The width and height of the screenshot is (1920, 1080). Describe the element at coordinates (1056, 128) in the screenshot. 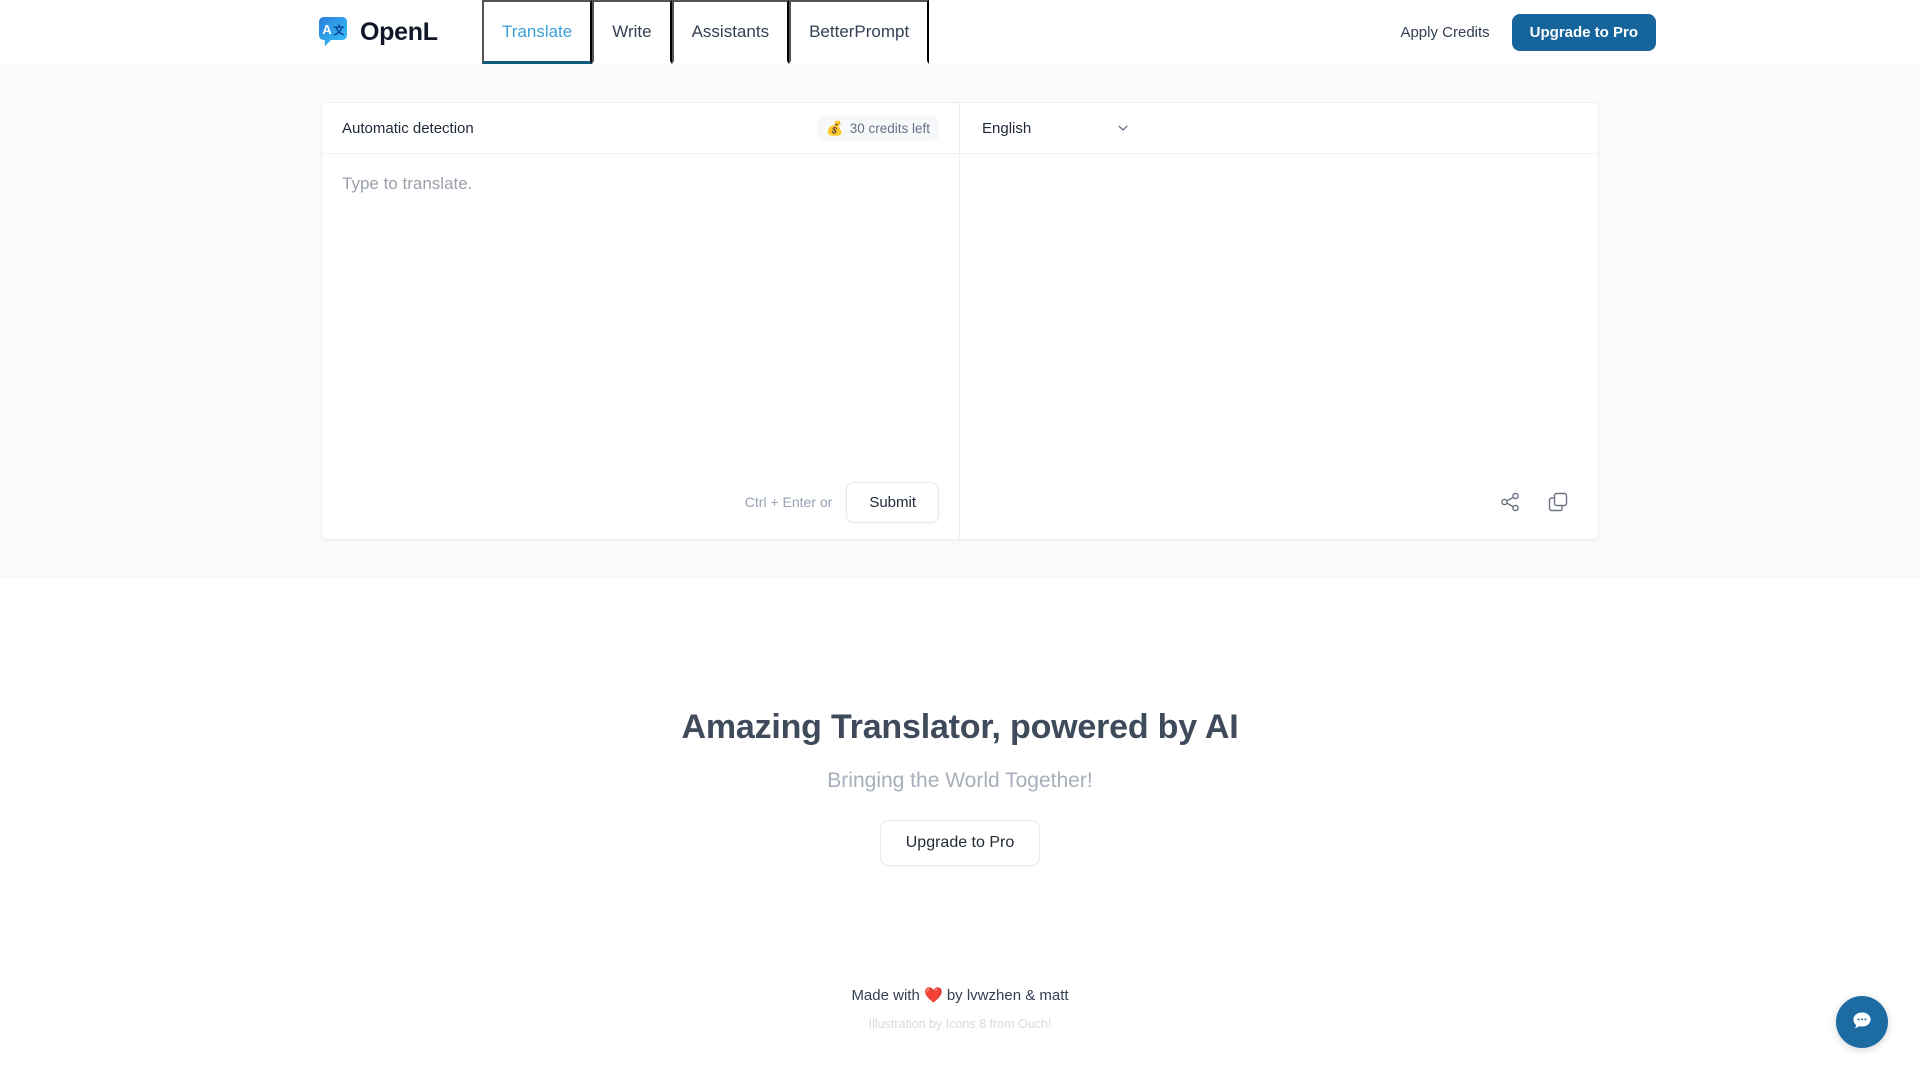

I see `target-language-selector: English` at that location.